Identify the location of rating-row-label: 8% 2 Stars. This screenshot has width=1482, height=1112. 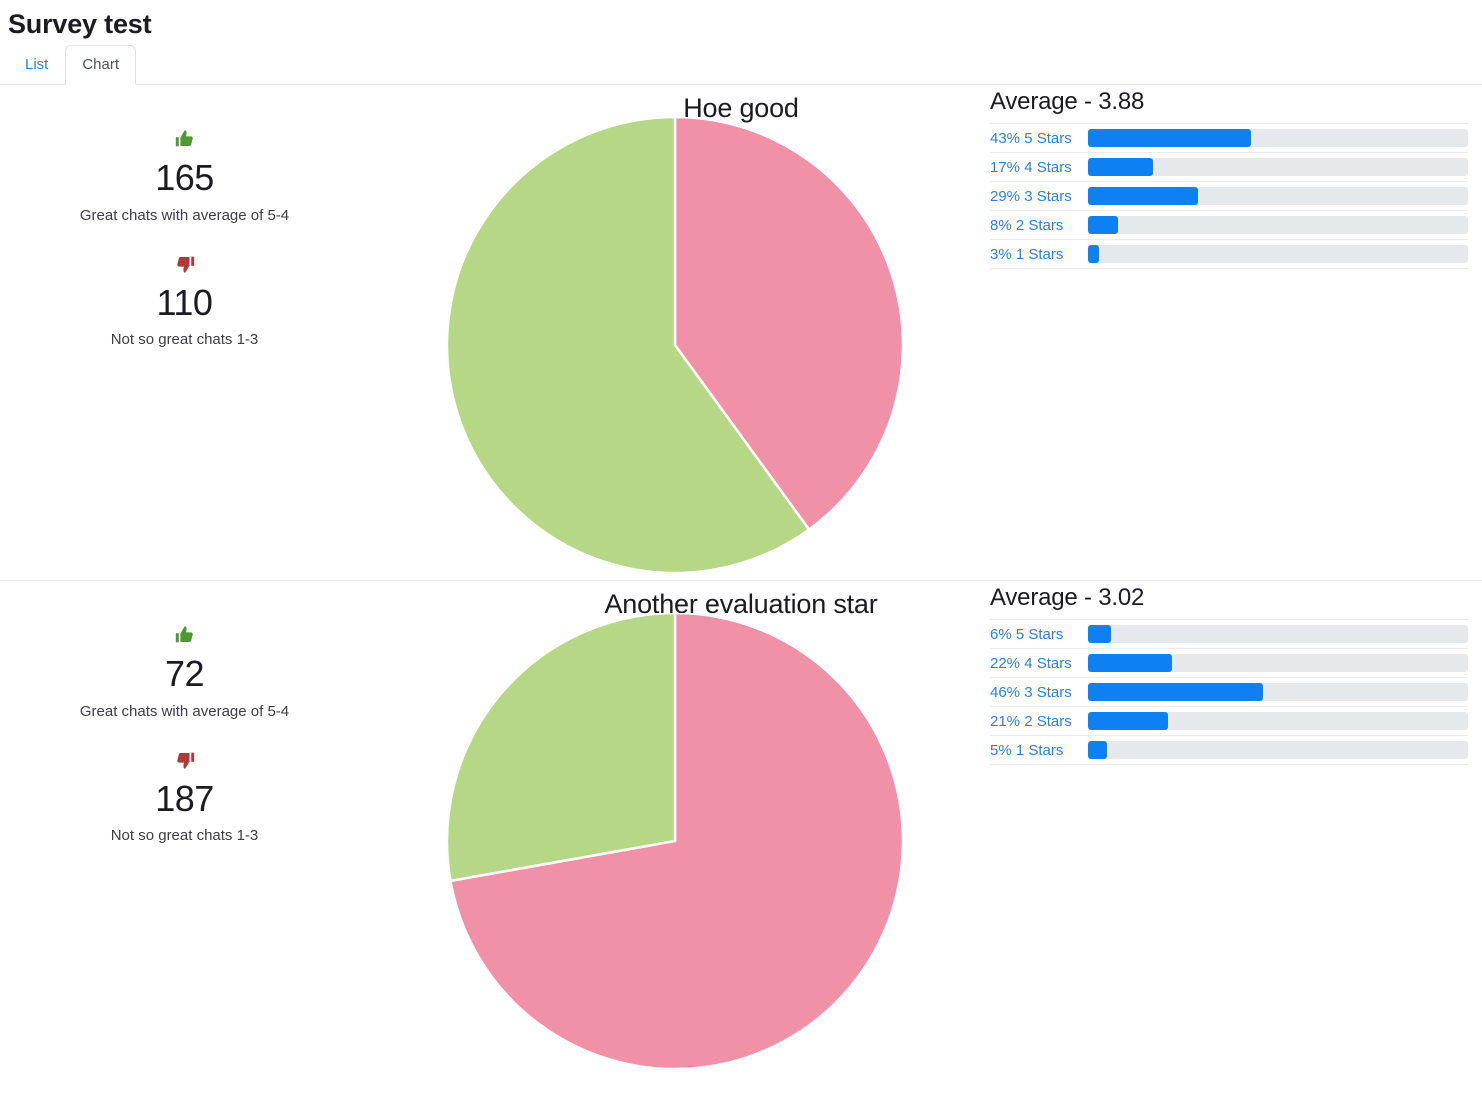
(1039, 225).